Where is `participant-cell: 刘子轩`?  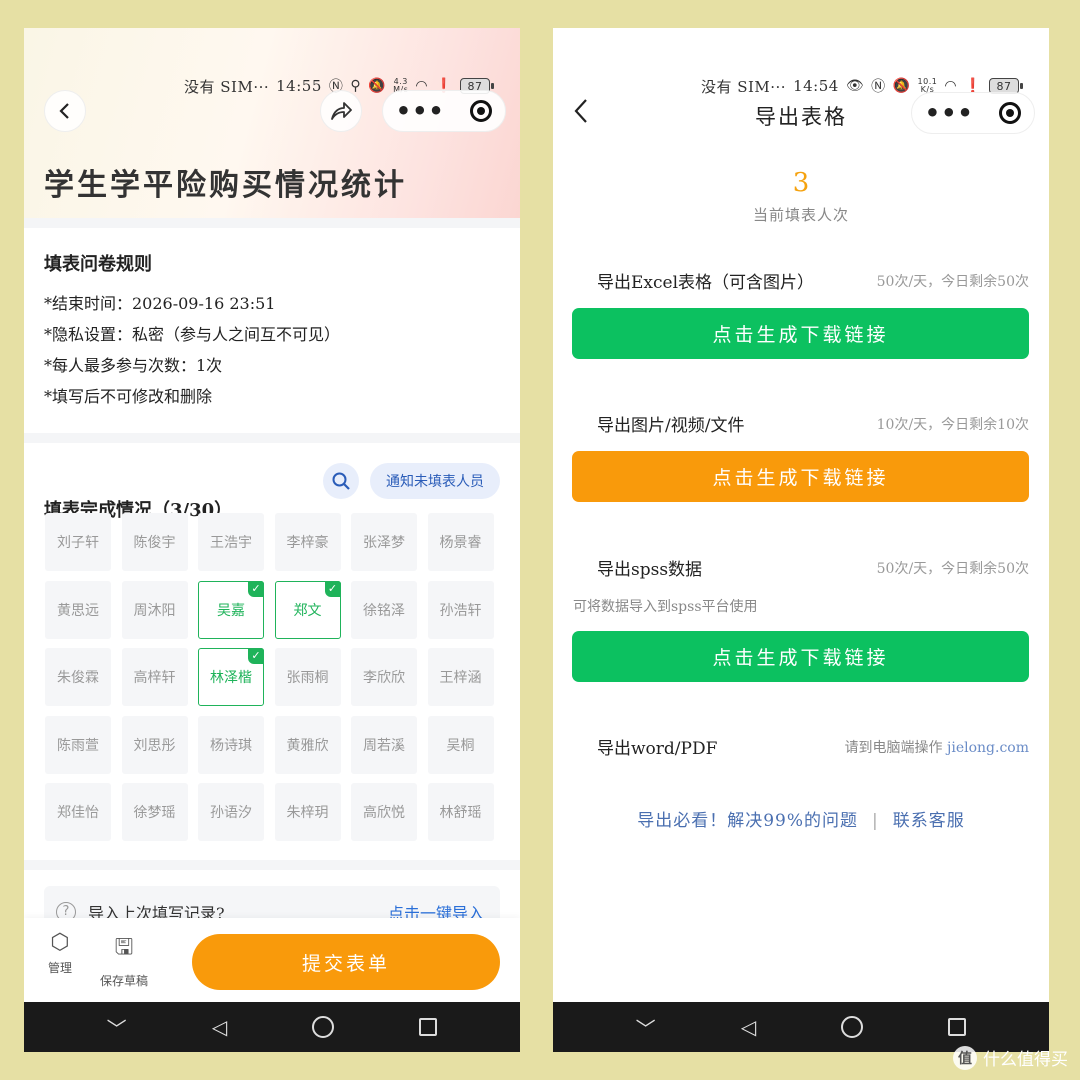
participant-cell: 刘子轩 is located at coordinates (78, 542).